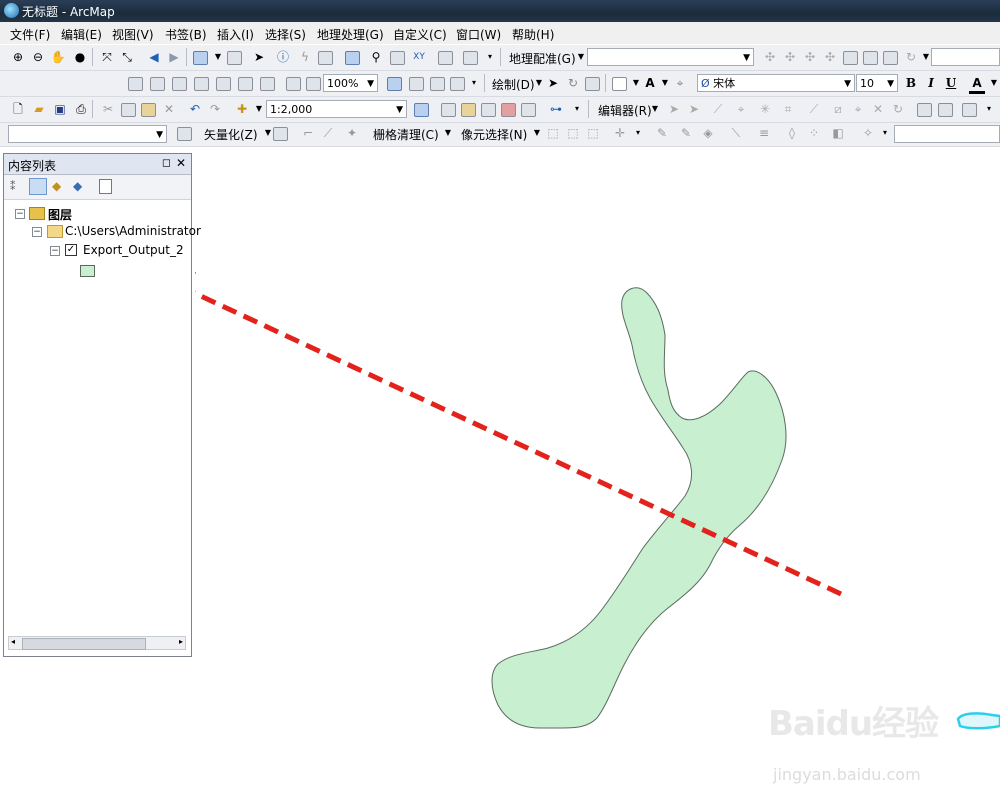 Image resolution: width=1000 pixels, height=804 pixels. Describe the element at coordinates (868, 133) in the screenshot. I see `settings-icon: ✧` at that location.